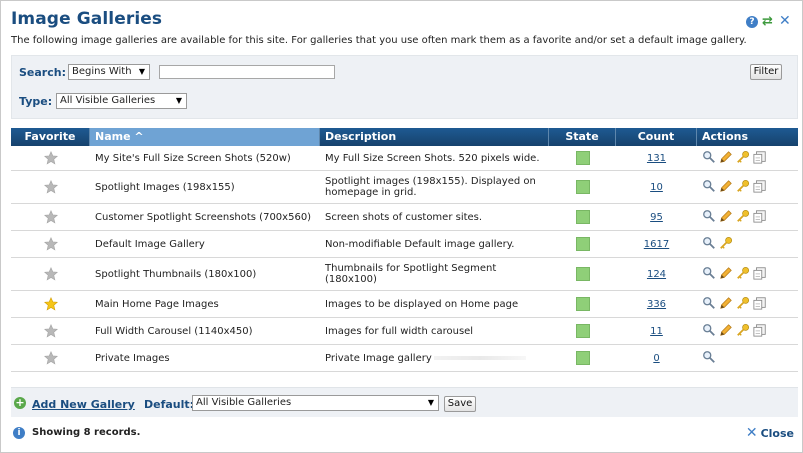  I want to click on gallery-description: Images to be displayed on Home page, so click(434, 304).